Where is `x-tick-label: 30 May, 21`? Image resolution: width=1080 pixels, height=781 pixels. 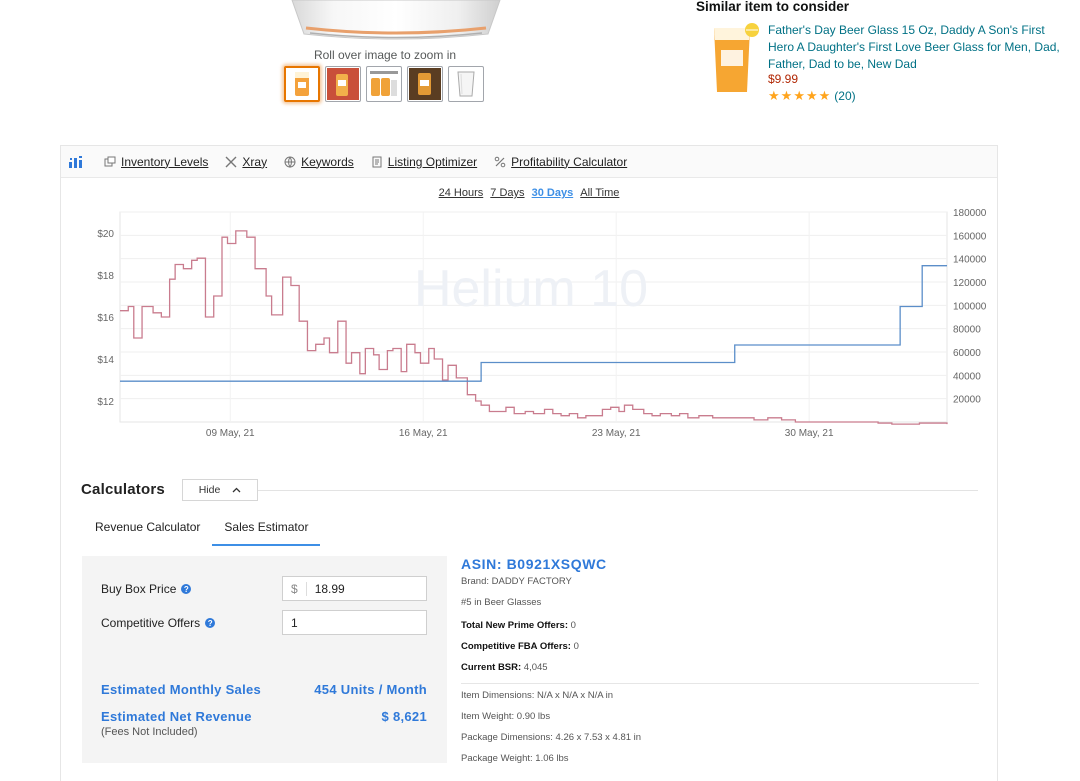 x-tick-label: 30 May, 21 is located at coordinates (809, 433).